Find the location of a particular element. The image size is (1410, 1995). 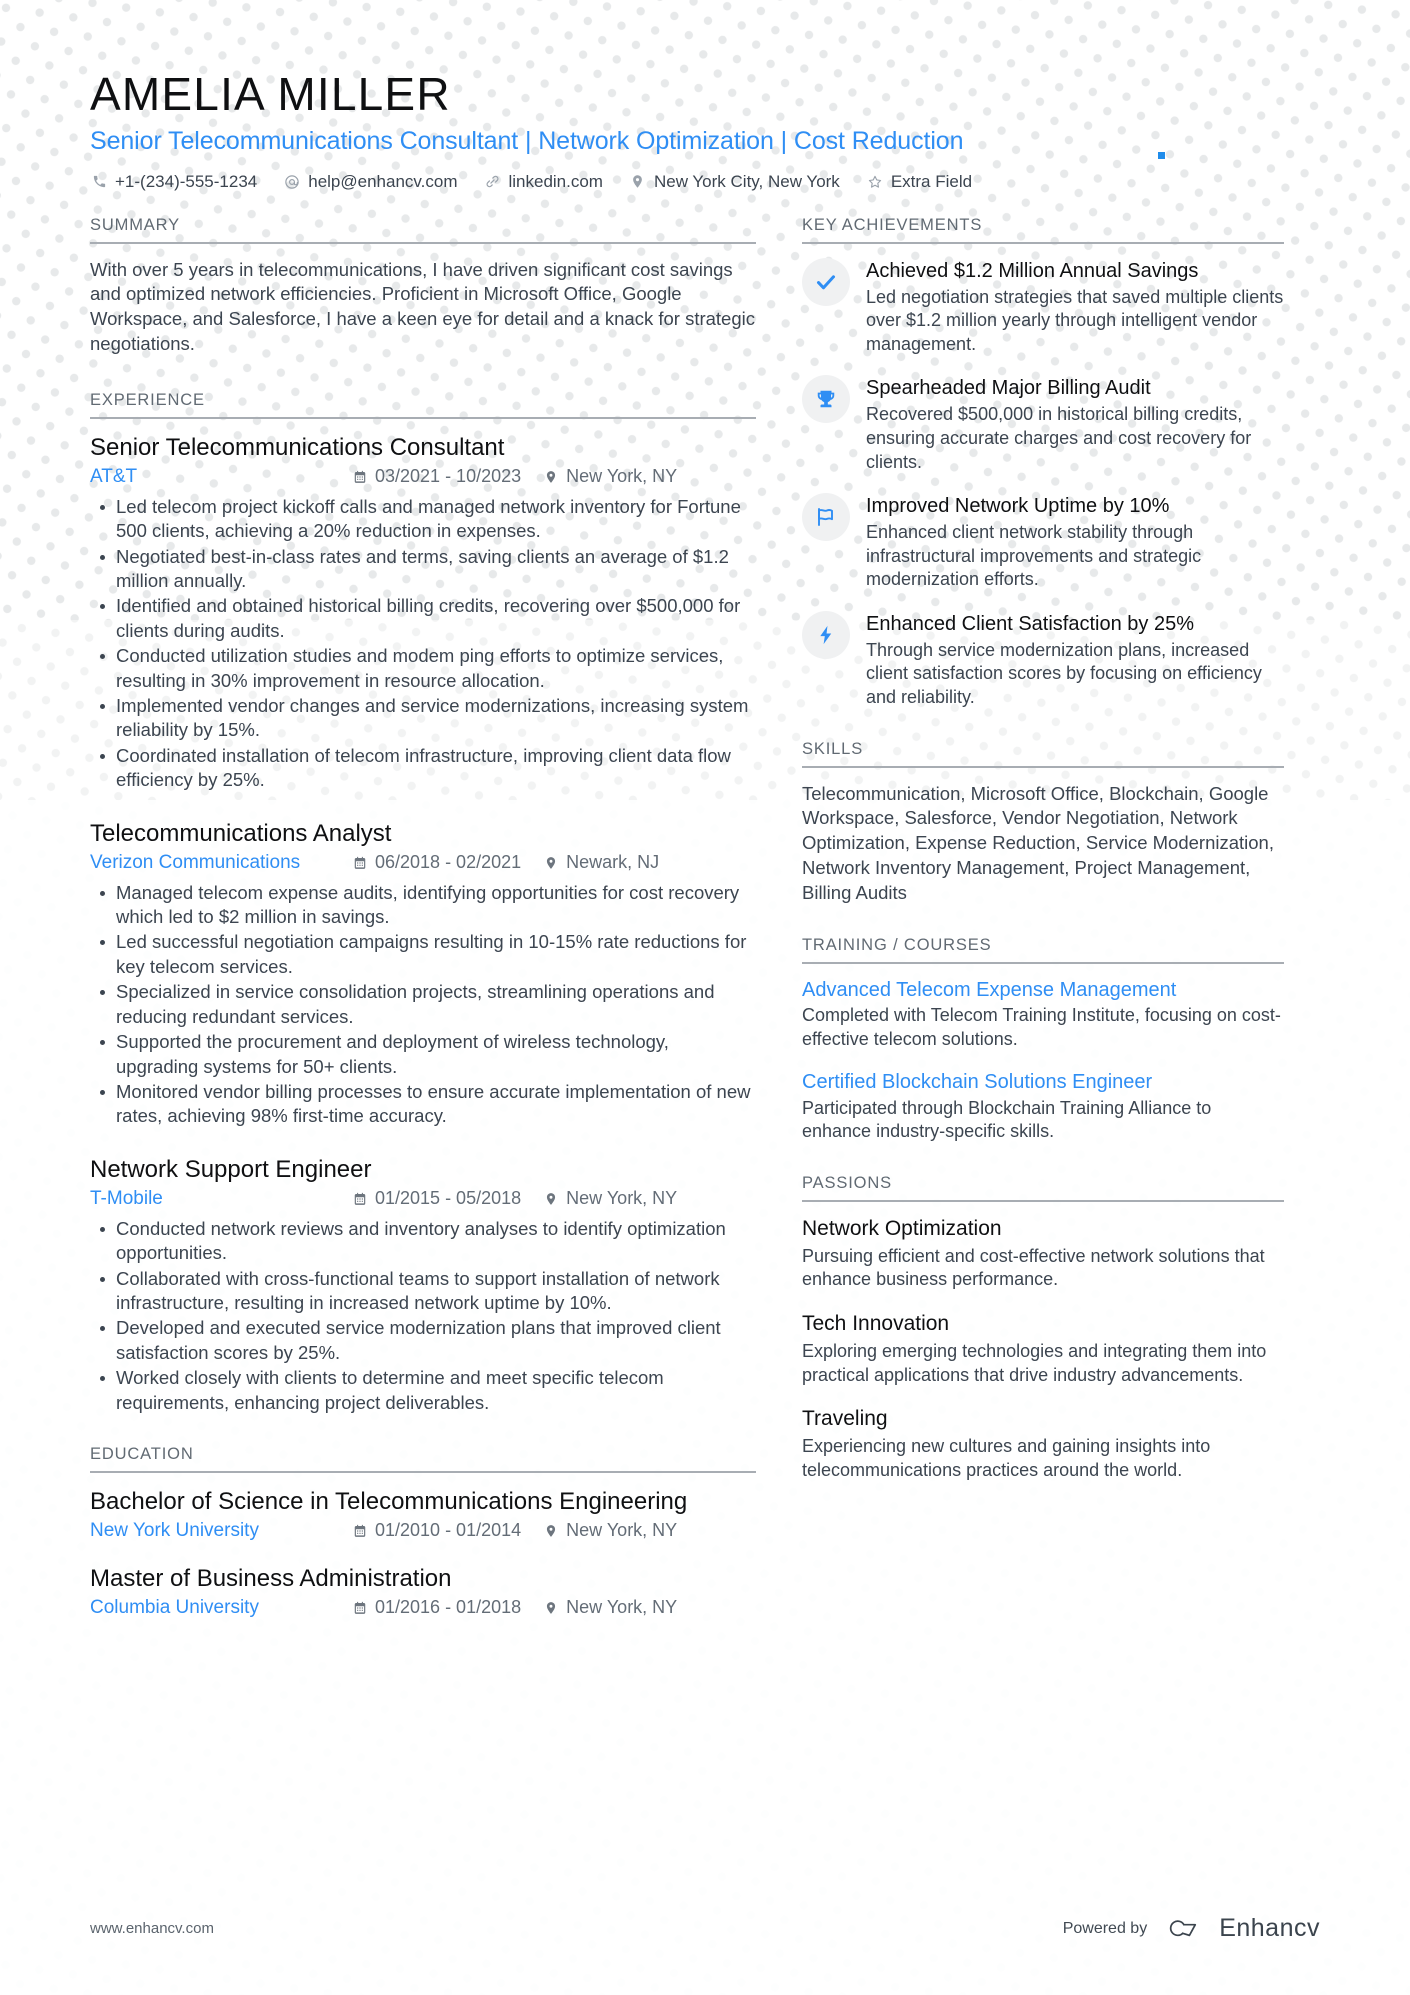

experience-location-text: New York, NY is located at coordinates (622, 1198).